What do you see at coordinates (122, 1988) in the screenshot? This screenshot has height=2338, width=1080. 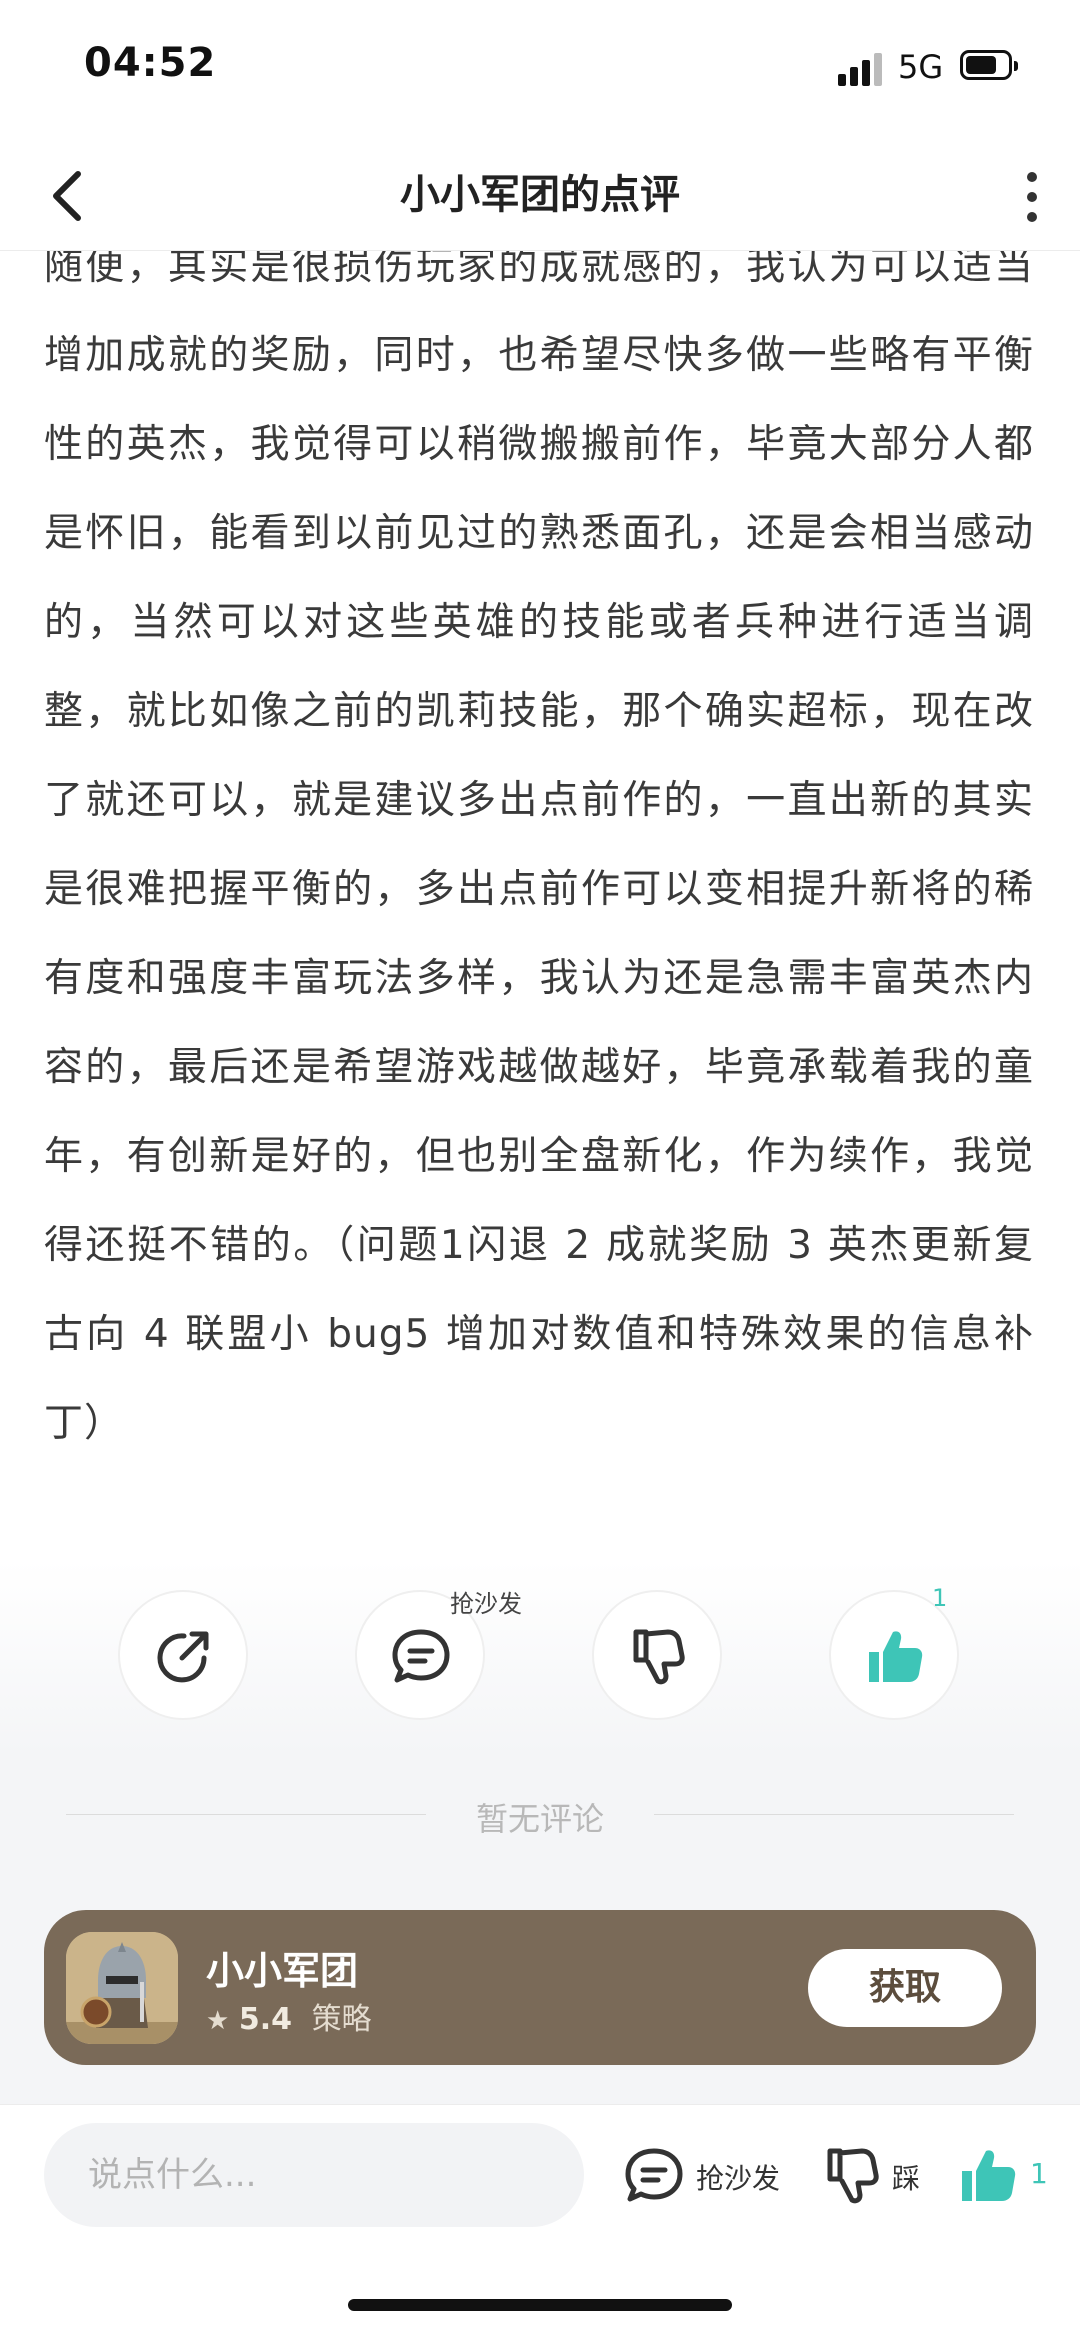 I see `game-icon` at bounding box center [122, 1988].